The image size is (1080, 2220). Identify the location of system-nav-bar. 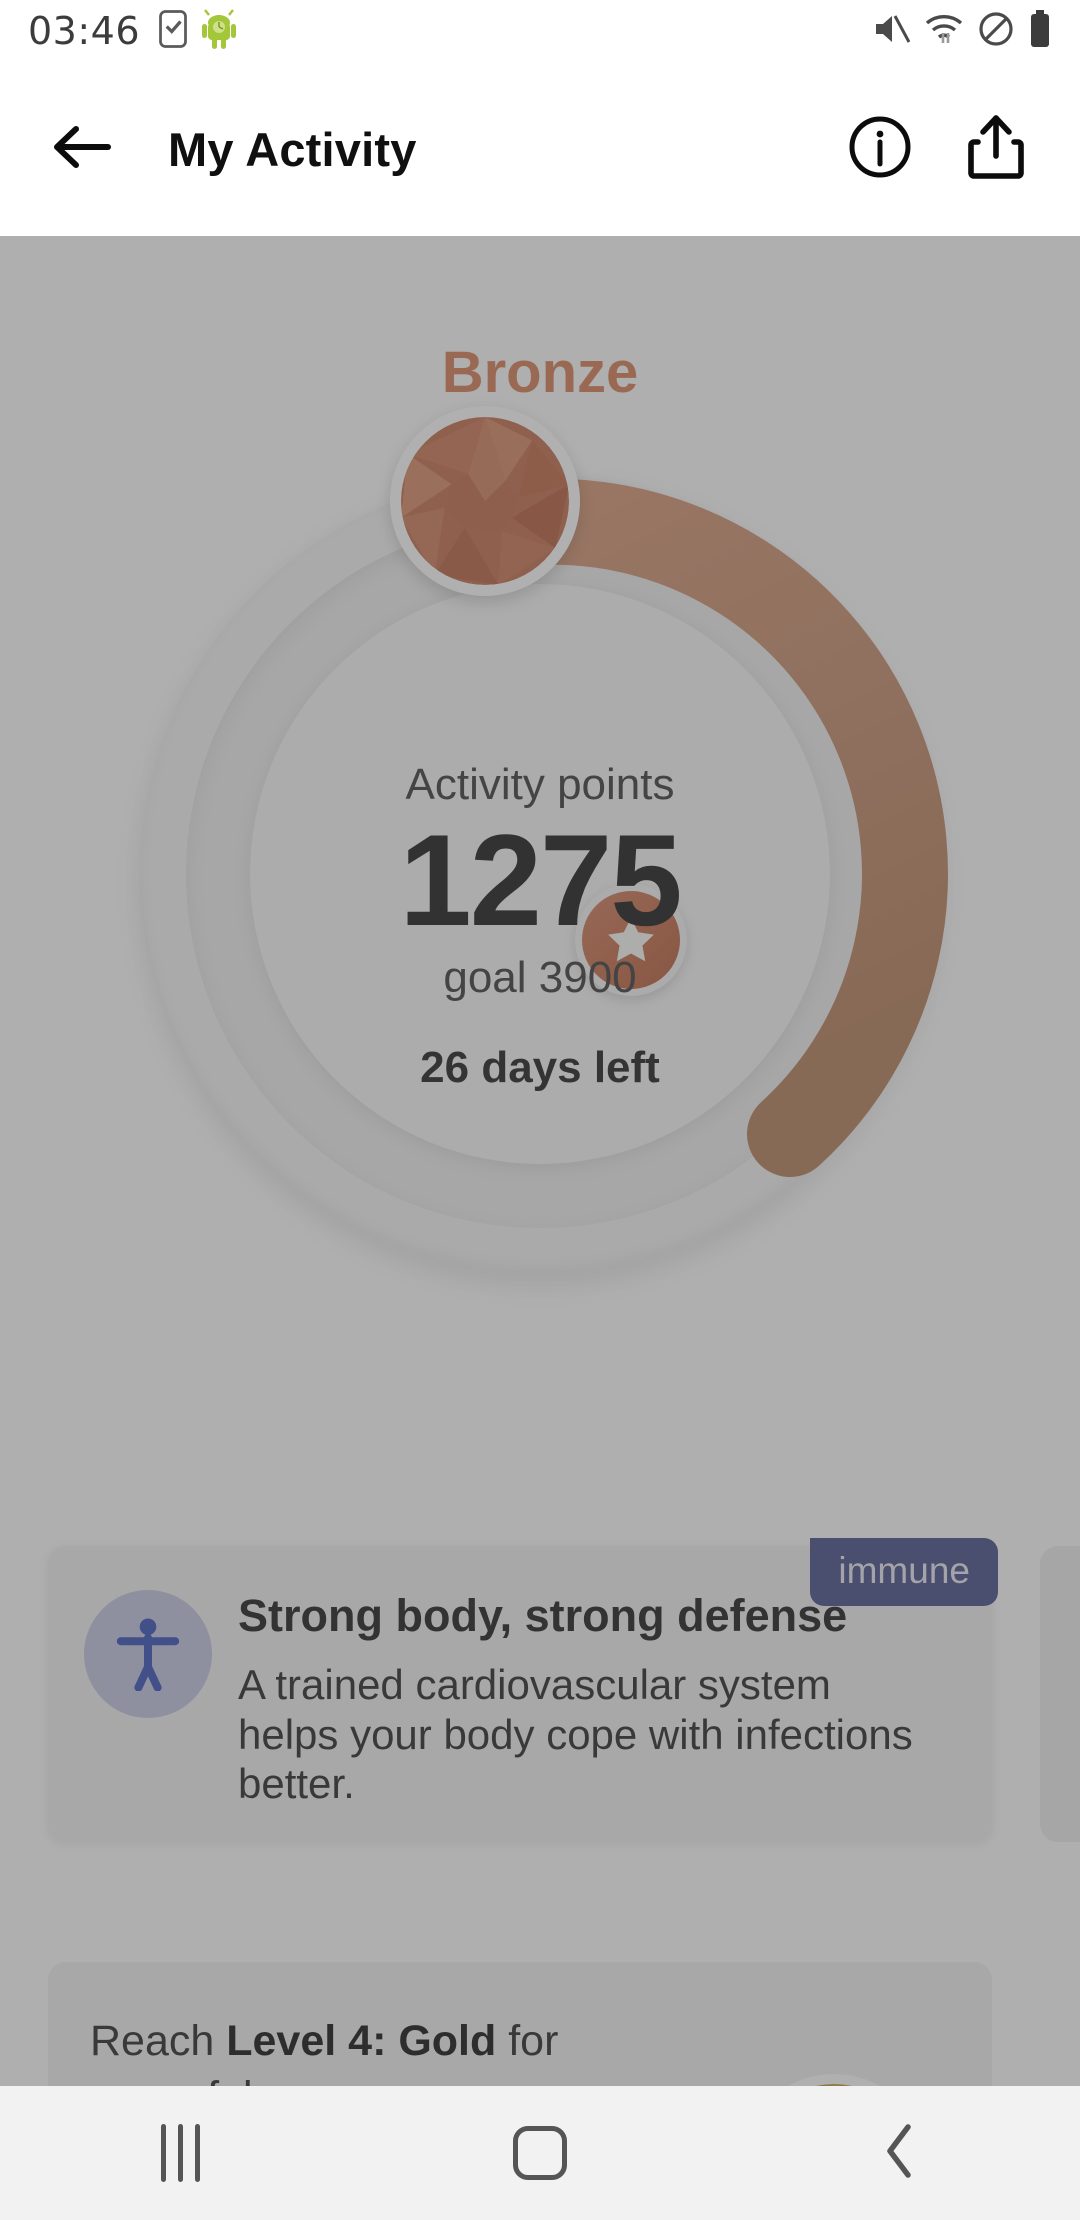
(540, 2153).